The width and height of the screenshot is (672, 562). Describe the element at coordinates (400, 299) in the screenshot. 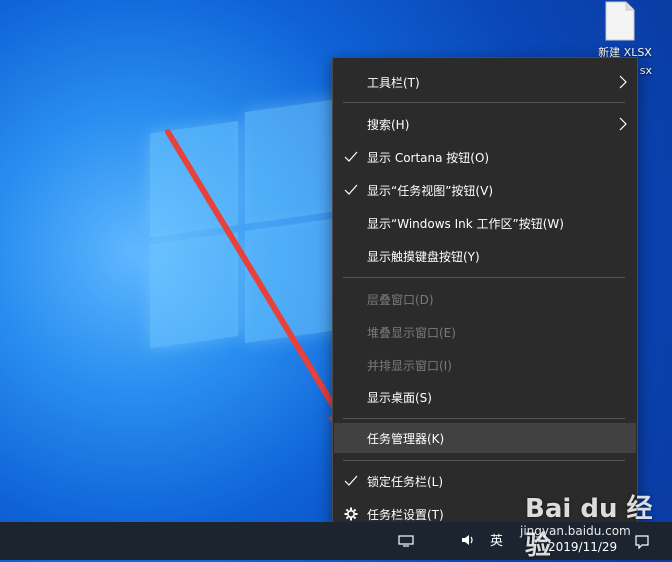

I see `menu-item-label: 层叠窗口(D)` at that location.